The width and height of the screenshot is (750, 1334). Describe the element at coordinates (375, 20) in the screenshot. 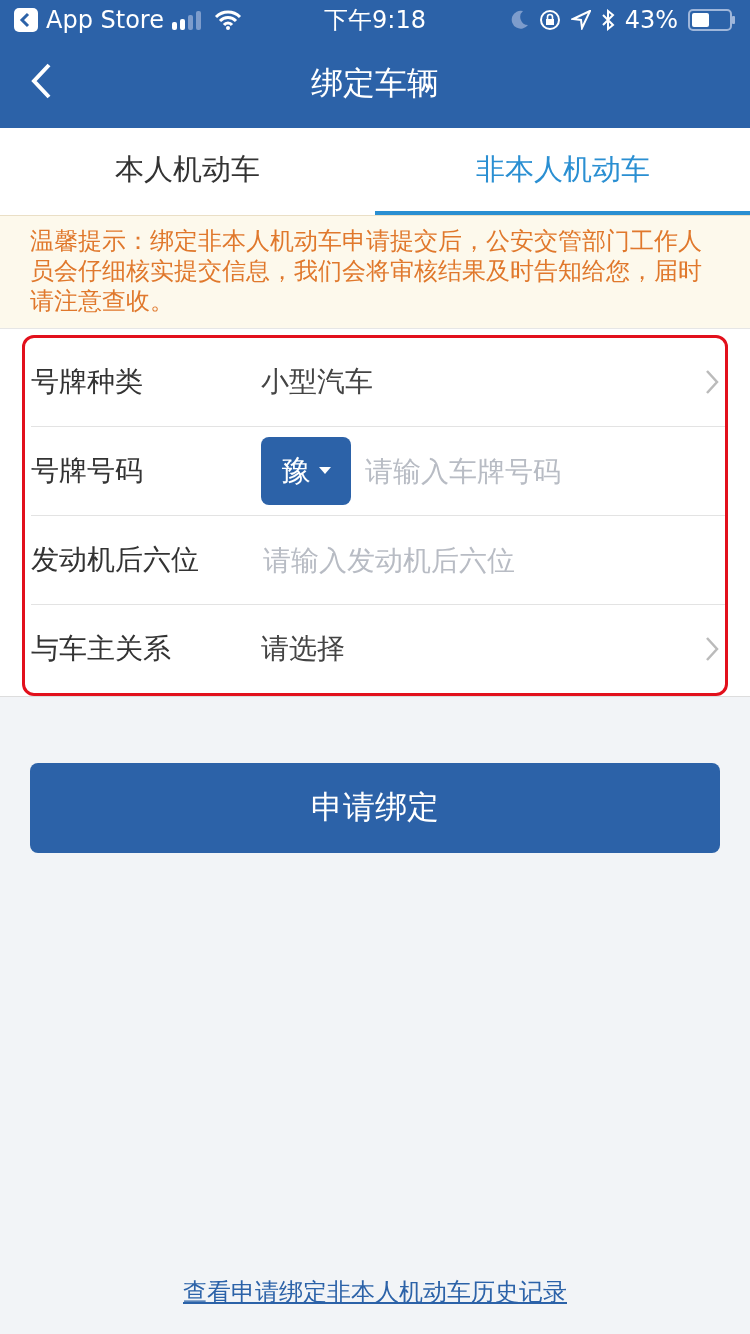

I see `status-time: 下午9:18` at that location.